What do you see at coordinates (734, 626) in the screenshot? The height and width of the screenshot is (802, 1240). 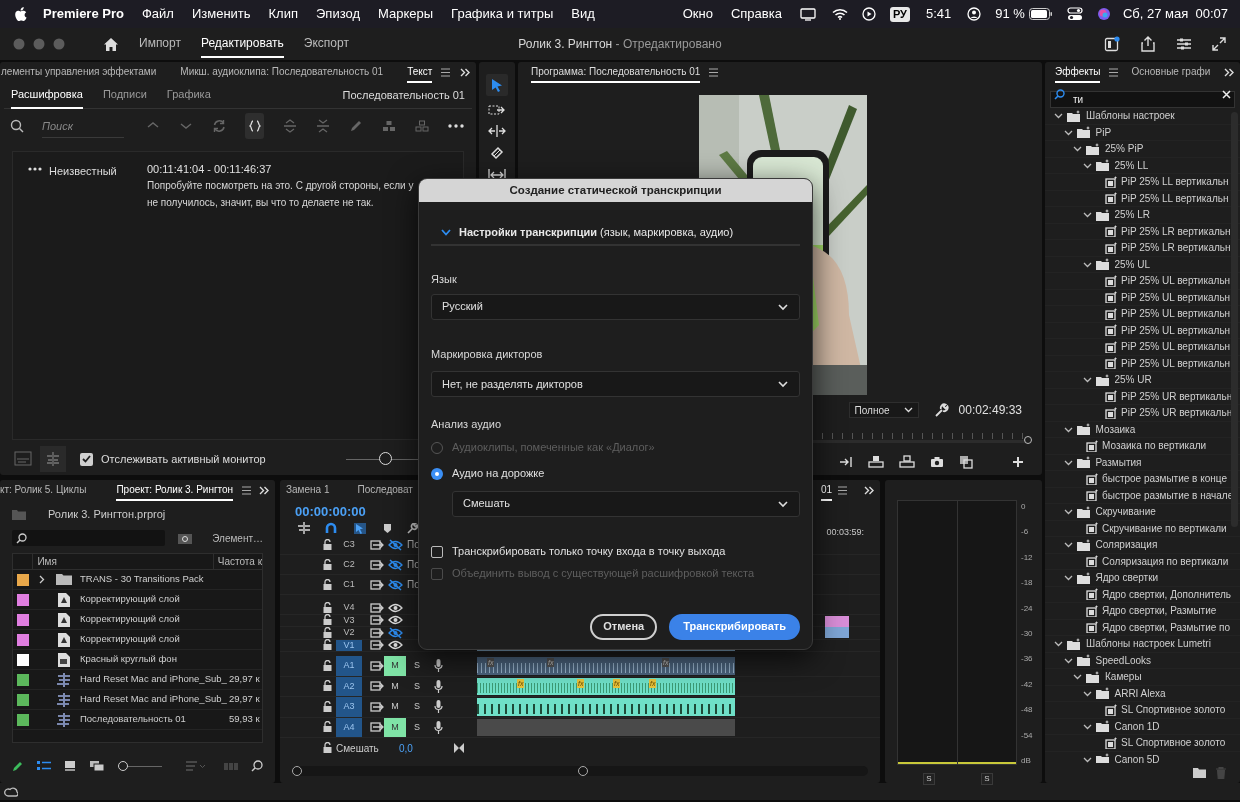 I see `transcribe-button: Транскрибировать` at bounding box center [734, 626].